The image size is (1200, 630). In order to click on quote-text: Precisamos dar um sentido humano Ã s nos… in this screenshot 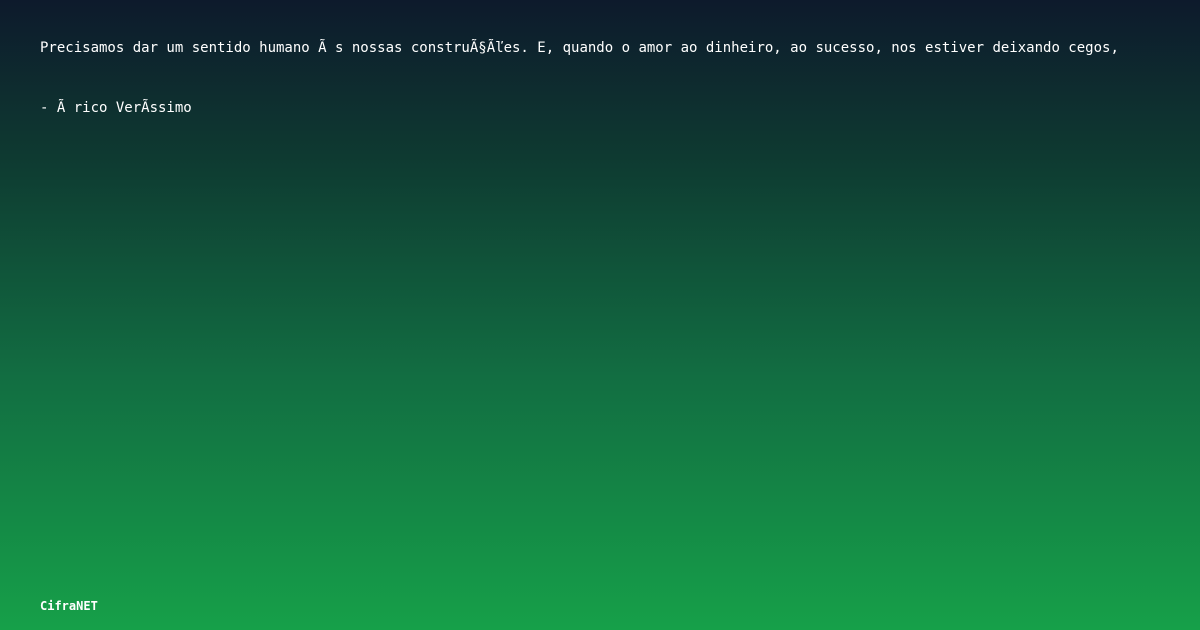, I will do `click(579, 48)`.